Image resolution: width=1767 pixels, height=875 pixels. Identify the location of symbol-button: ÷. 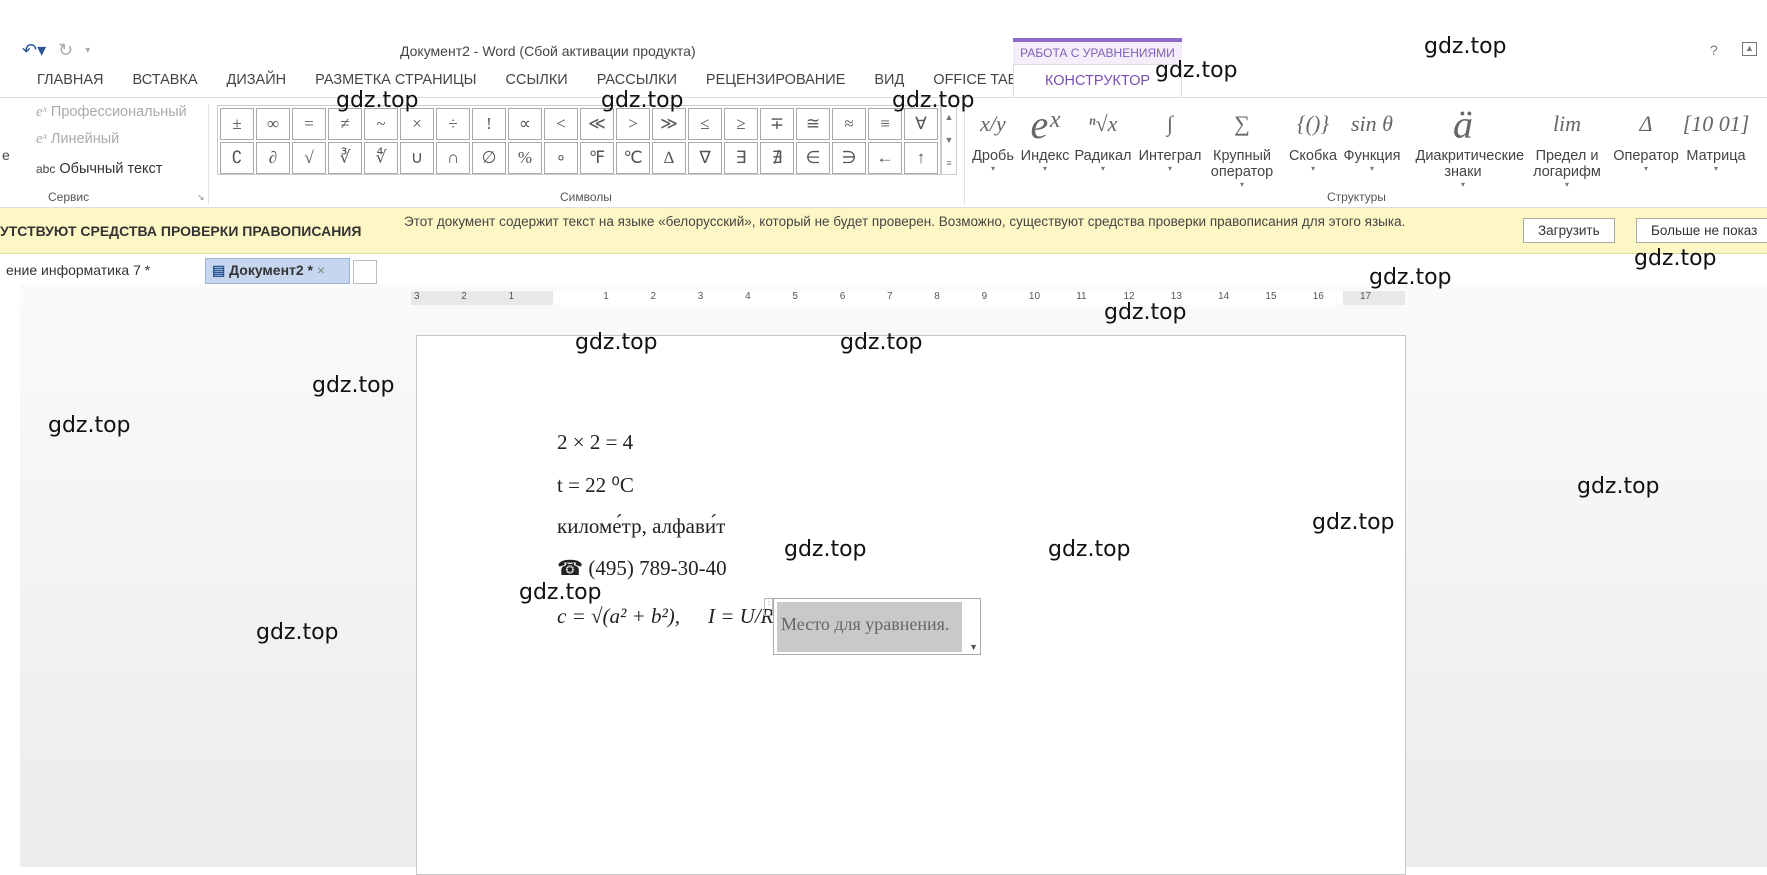
(453, 124).